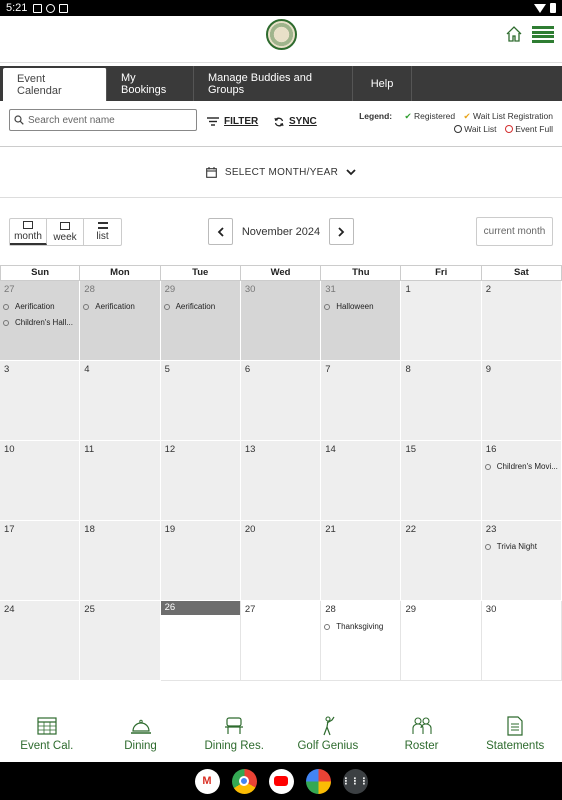 The width and height of the screenshot is (562, 800). Describe the element at coordinates (361, 401) in the screenshot. I see `calendar-day: 7` at that location.